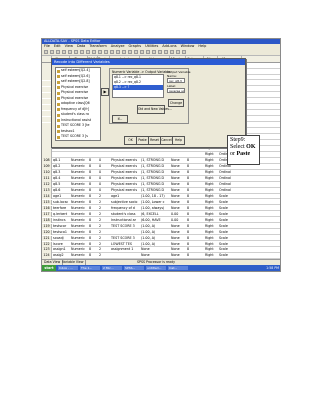  What do you see at coordinates (61, 191) in the screenshot?
I see `table-cell-name: q8.6` at bounding box center [61, 191].